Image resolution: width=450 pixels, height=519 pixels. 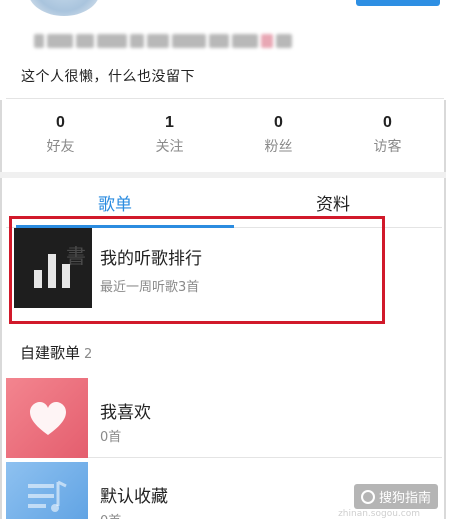 What do you see at coordinates (333, 202) in the screenshot?
I see `tab-profile-info: 资料` at bounding box center [333, 202].